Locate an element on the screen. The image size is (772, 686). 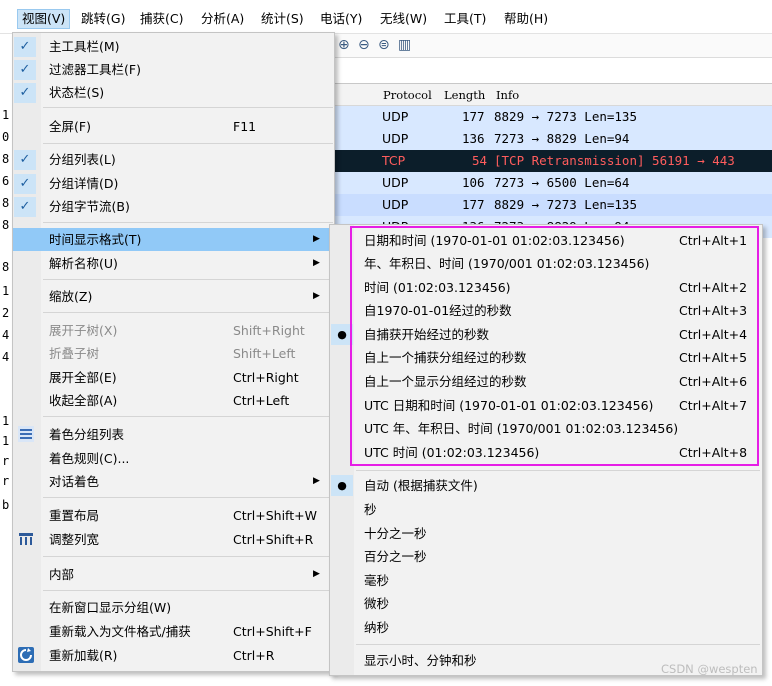
packet-row: TCP 54 [TCP Retransmission] 56191 → 443 is located at coordinates (553, 161).